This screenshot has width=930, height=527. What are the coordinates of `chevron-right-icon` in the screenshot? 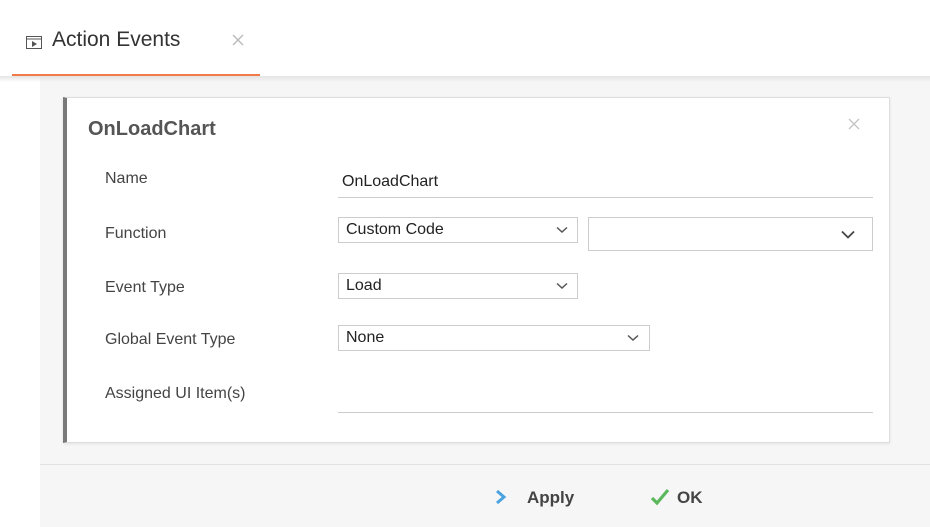 It's located at (501, 497).